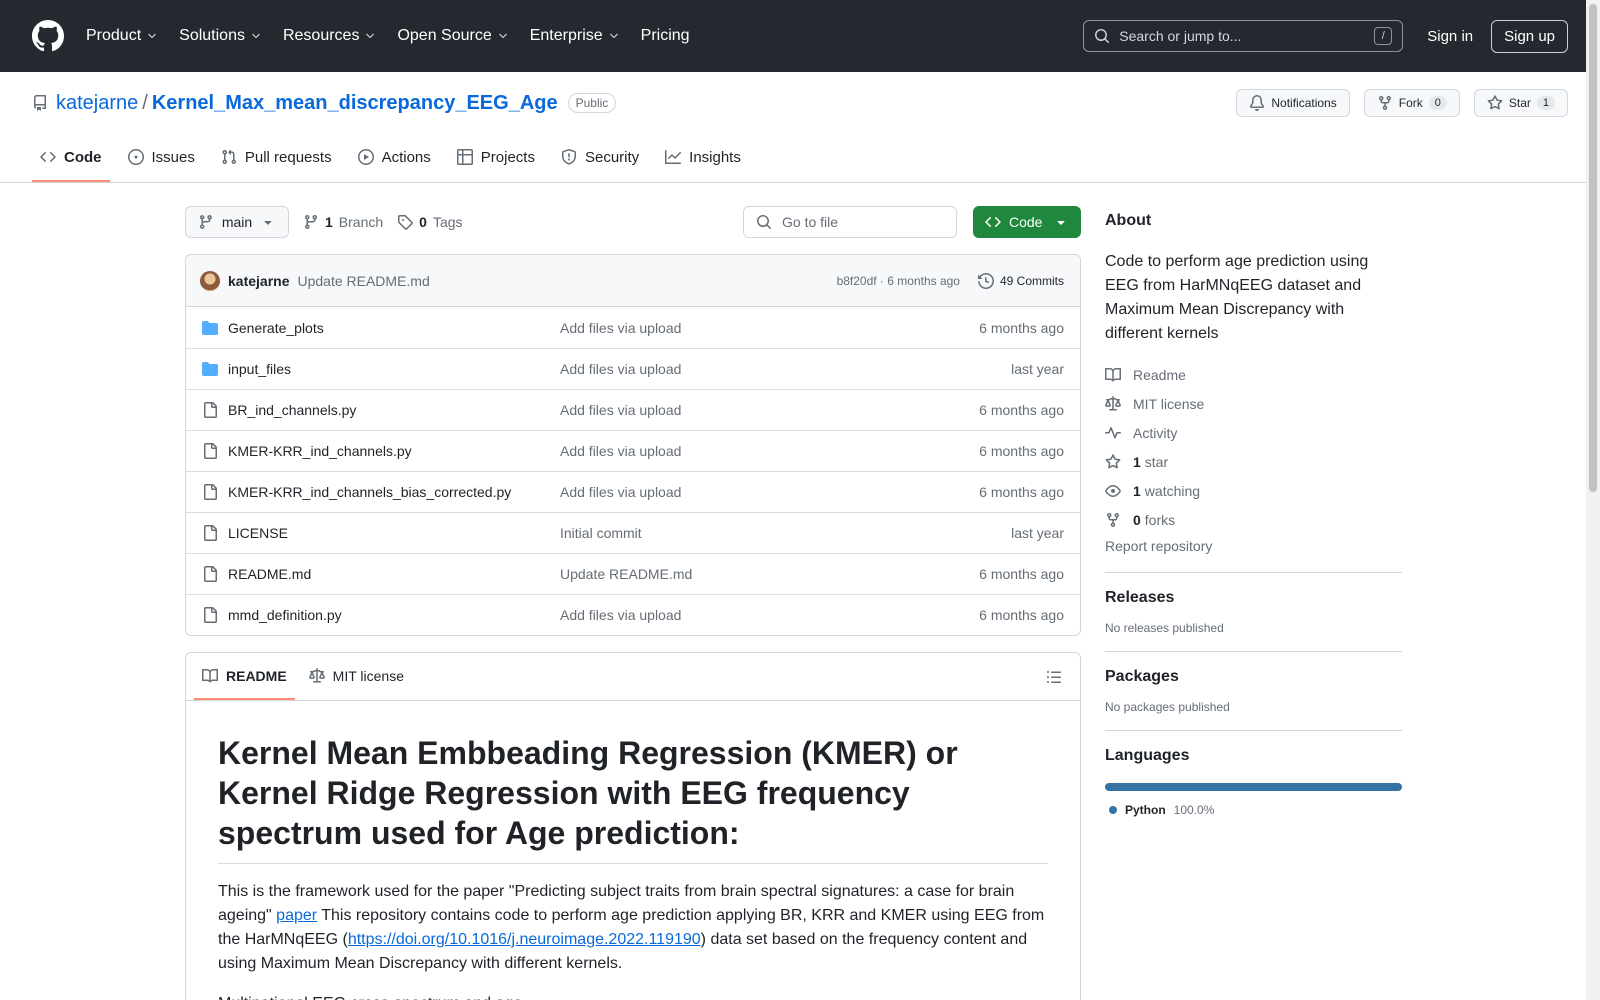  What do you see at coordinates (97, 103) in the screenshot?
I see `repo-owner-link: katejarne` at bounding box center [97, 103].